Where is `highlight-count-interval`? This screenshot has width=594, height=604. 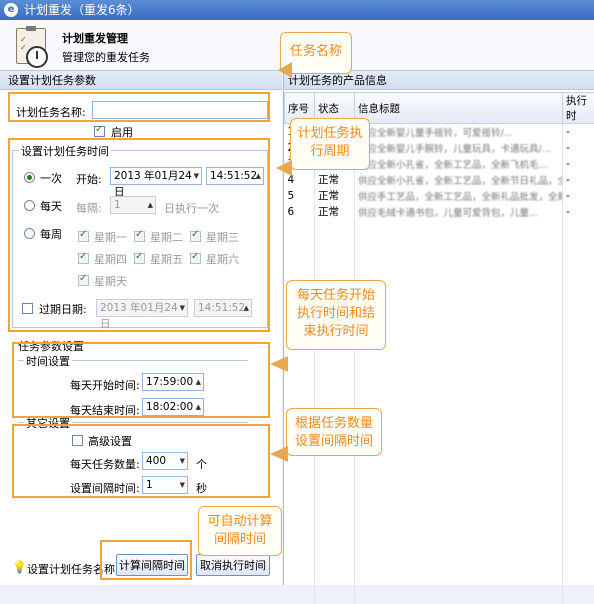
highlight-count-interval is located at coordinates (141, 461).